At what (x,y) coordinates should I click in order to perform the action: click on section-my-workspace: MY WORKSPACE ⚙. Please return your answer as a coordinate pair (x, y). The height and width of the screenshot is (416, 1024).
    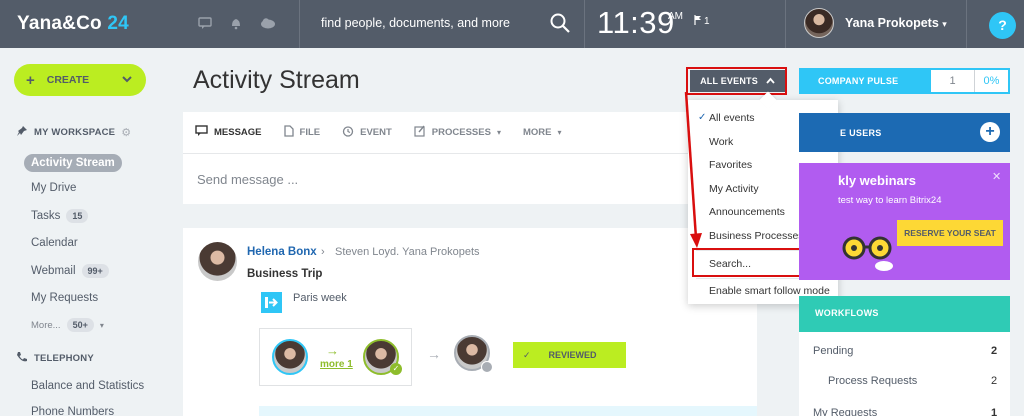
    Looking at the image, I should click on (73, 132).